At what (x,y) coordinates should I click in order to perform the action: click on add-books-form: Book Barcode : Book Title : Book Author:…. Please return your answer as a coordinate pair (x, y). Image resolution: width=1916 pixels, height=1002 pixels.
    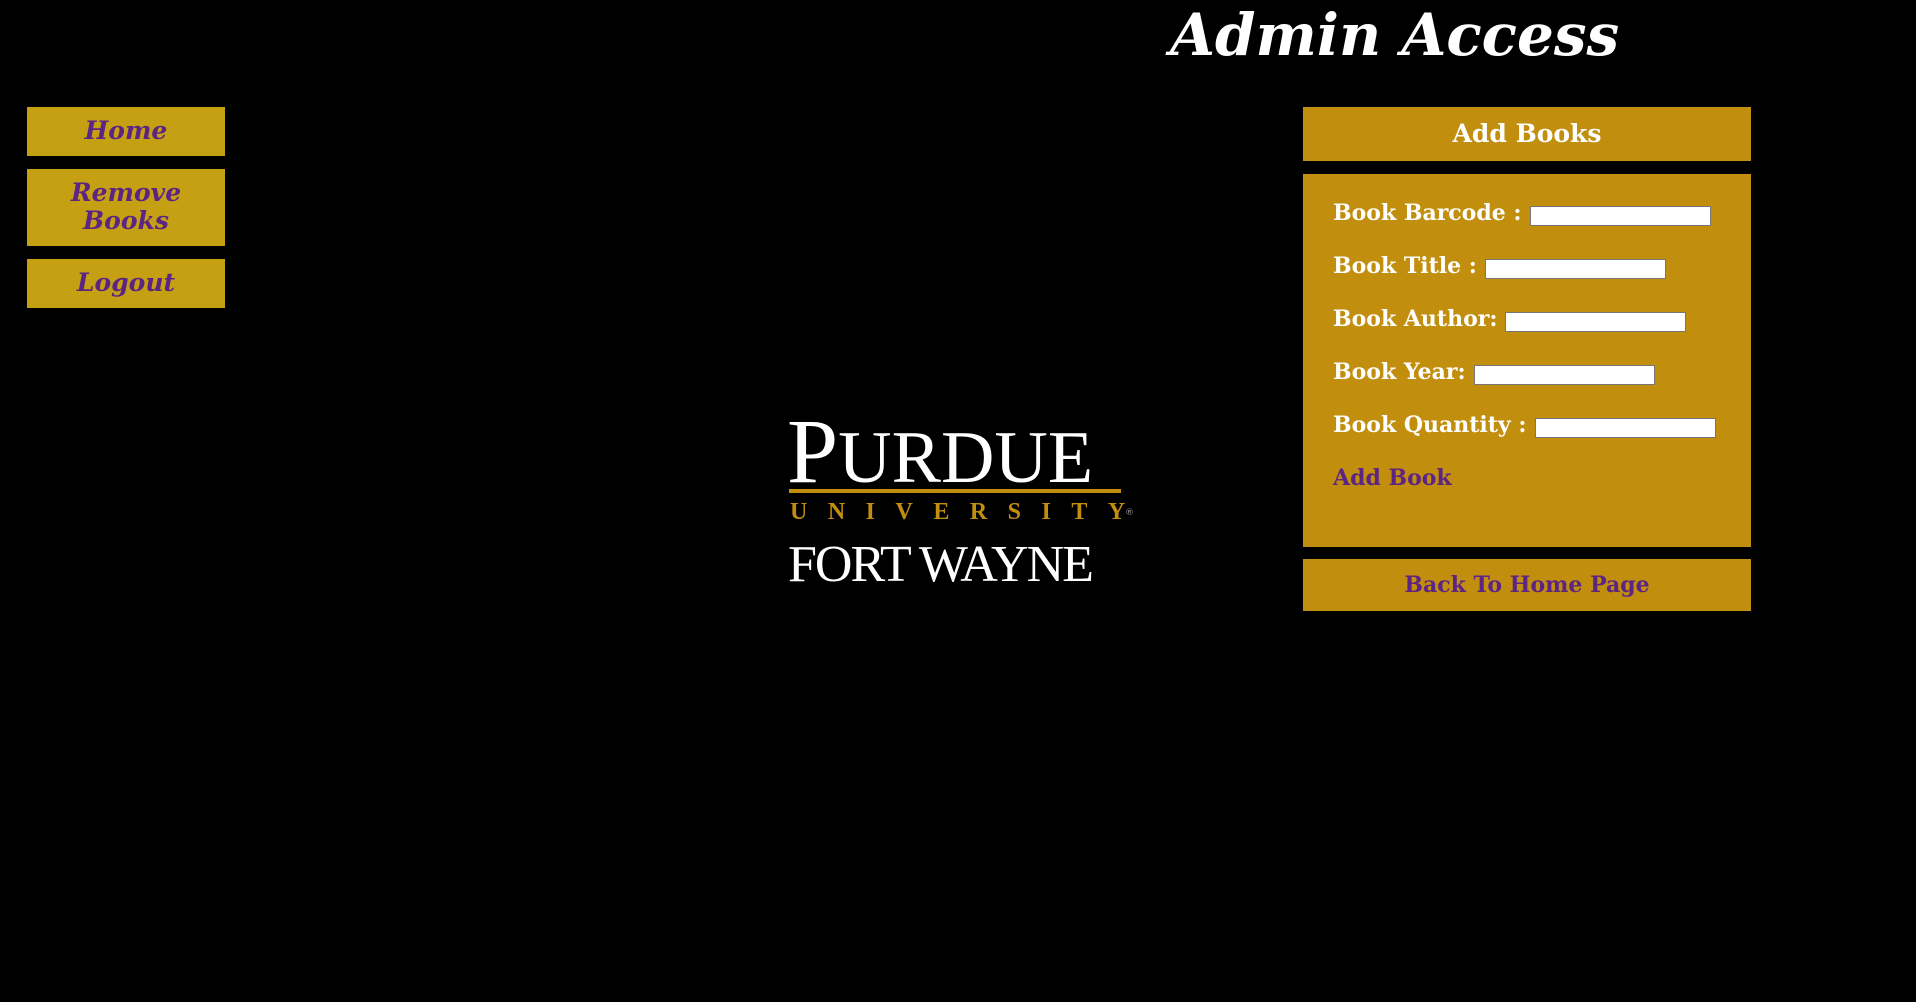
    Looking at the image, I should click on (1527, 360).